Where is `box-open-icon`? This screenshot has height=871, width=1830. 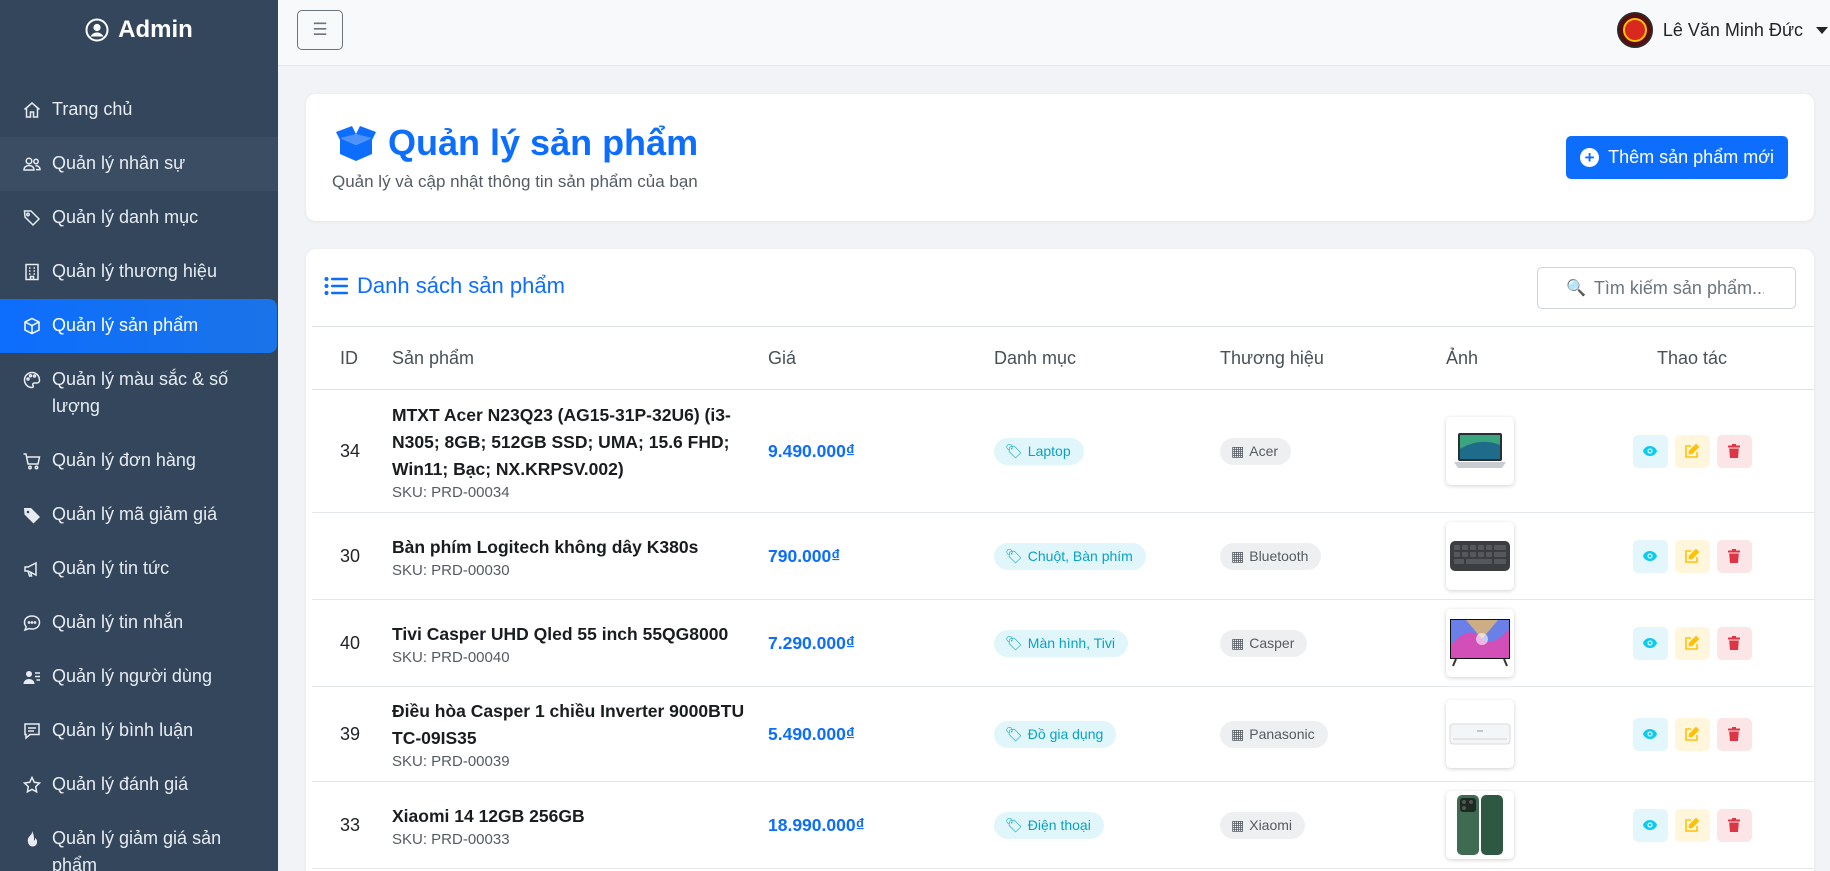
box-open-icon is located at coordinates (356, 143).